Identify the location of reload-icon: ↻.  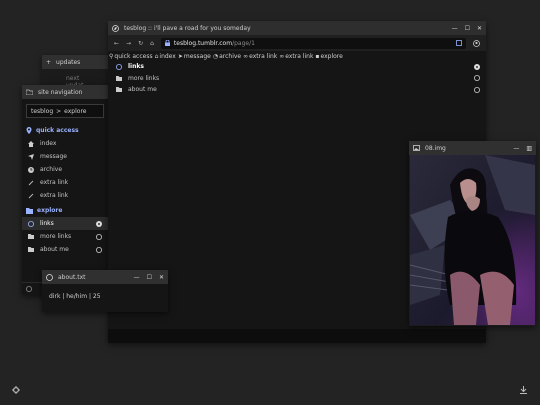
(140, 43).